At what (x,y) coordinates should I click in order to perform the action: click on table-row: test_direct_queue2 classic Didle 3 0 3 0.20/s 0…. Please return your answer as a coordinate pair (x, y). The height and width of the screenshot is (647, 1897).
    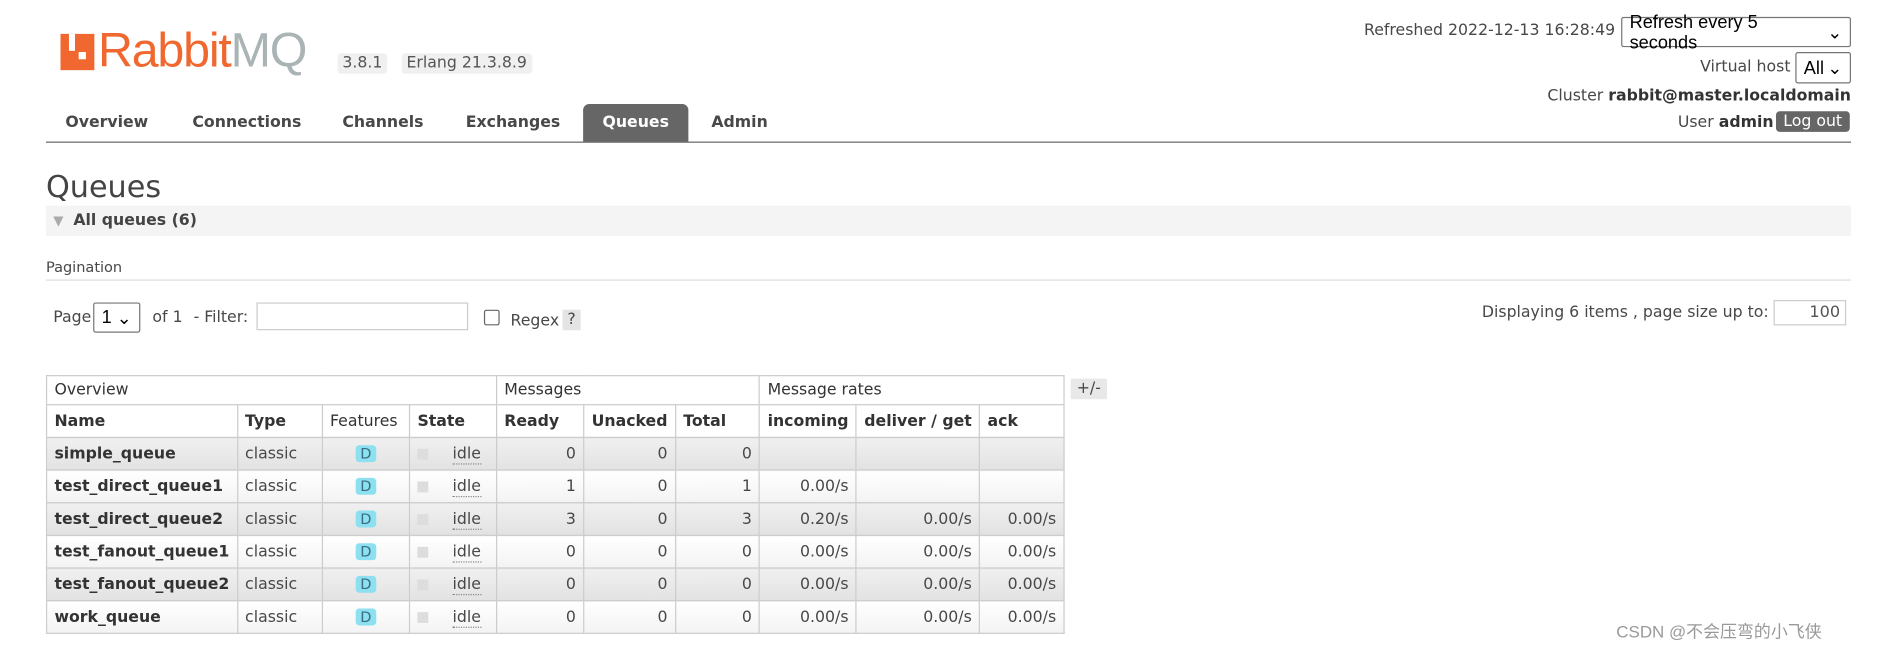
    Looking at the image, I should click on (555, 519).